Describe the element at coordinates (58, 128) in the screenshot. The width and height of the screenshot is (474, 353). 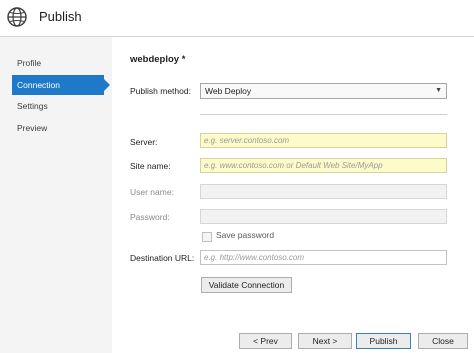
I see `sidebar-item-preview: Preview` at that location.